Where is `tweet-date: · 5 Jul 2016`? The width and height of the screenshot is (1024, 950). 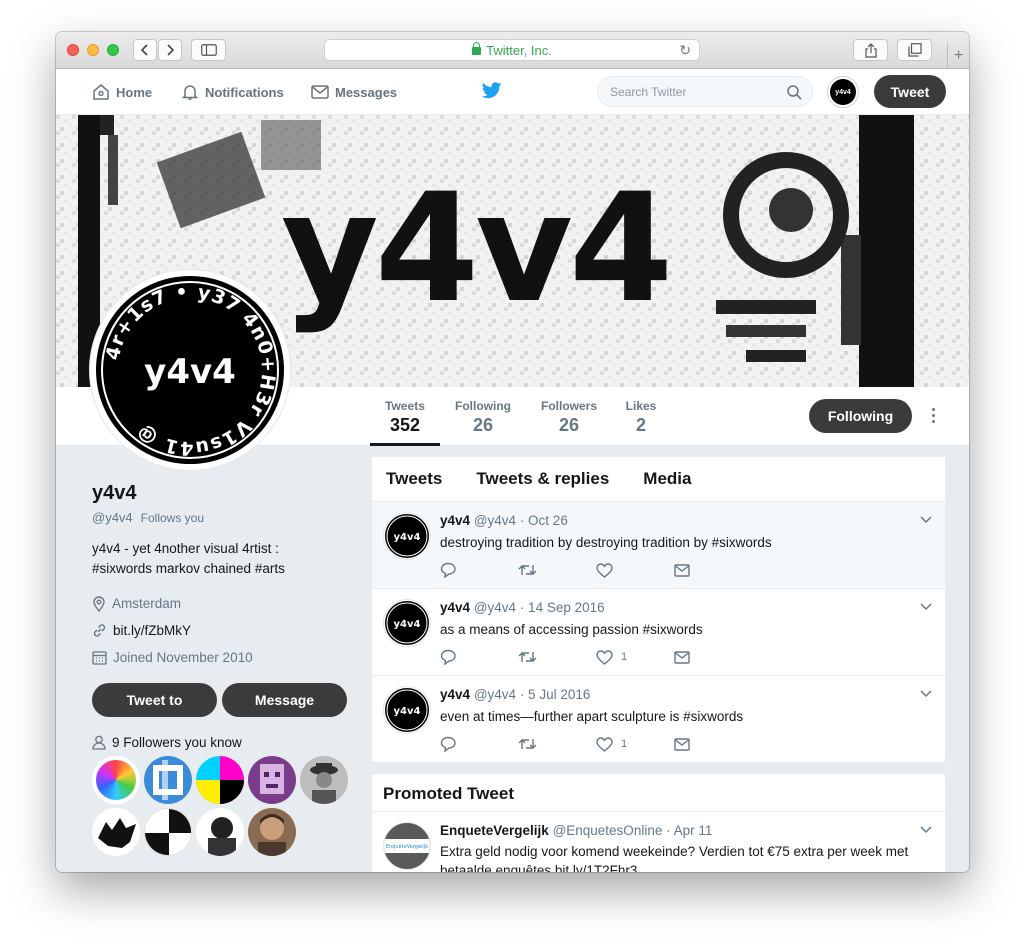
tweet-date: · 5 Jul 2016 is located at coordinates (555, 694).